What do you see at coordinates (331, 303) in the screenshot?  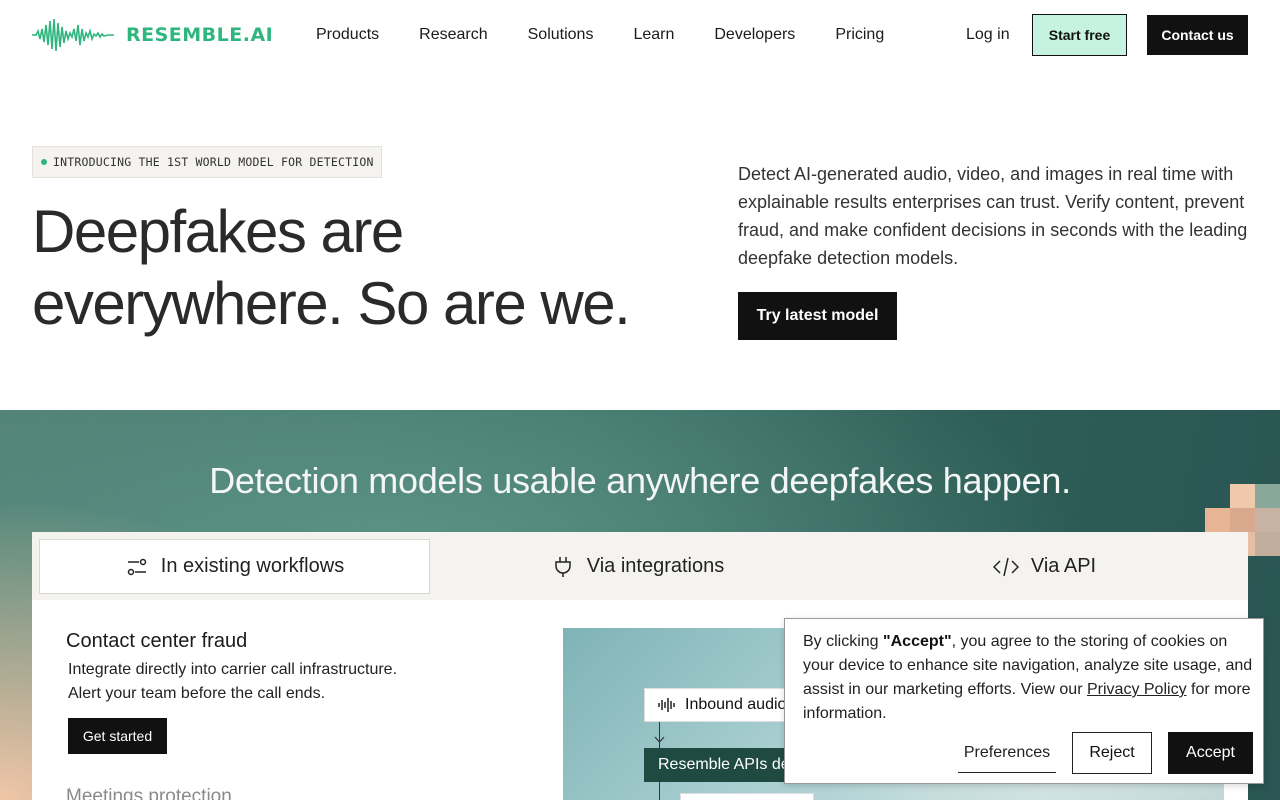 I see `hero-title-line2: everywhere. So are we.` at bounding box center [331, 303].